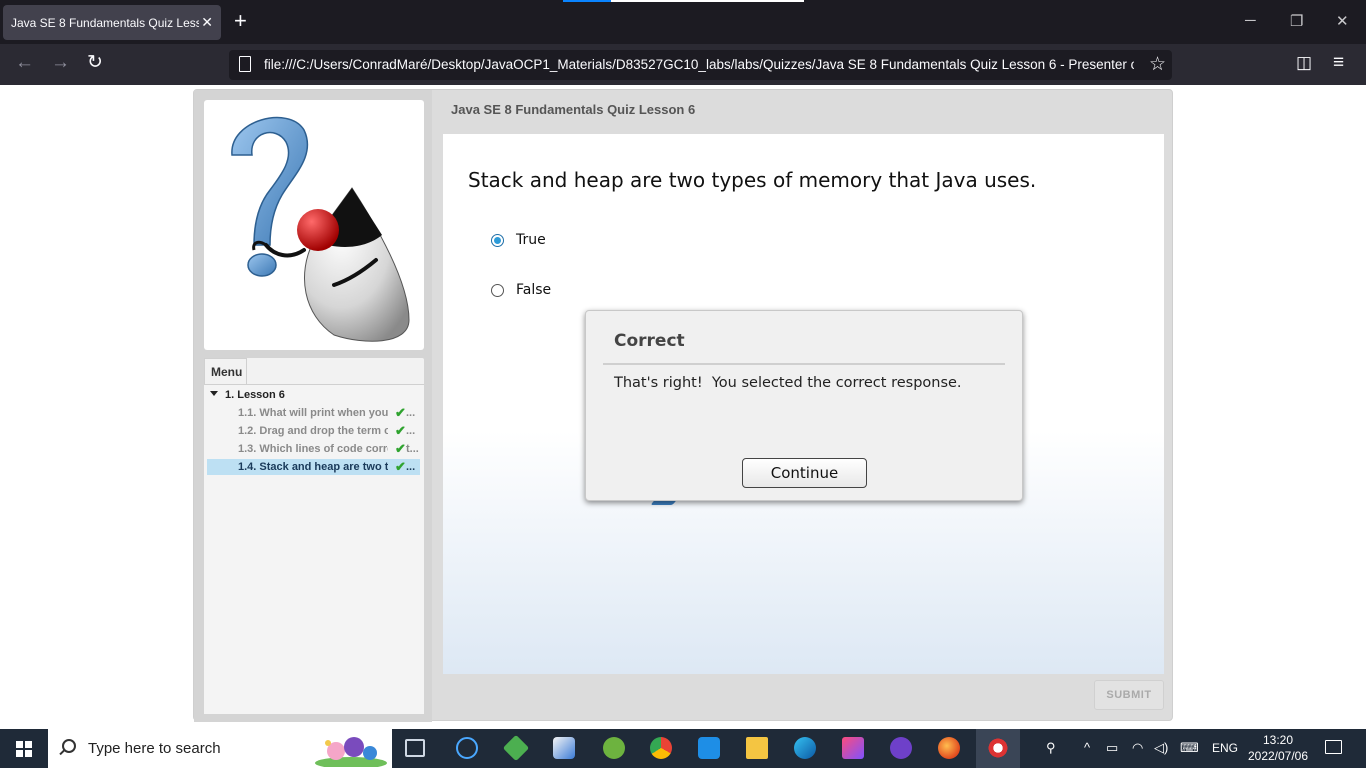 This screenshot has height=768, width=1366. I want to click on back-icon: ←, so click(24, 63).